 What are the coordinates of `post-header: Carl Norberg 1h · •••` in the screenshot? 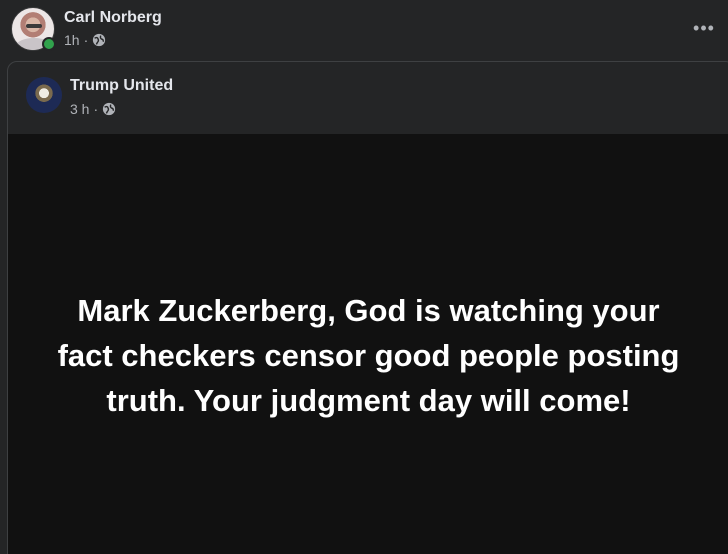 It's located at (364, 30).